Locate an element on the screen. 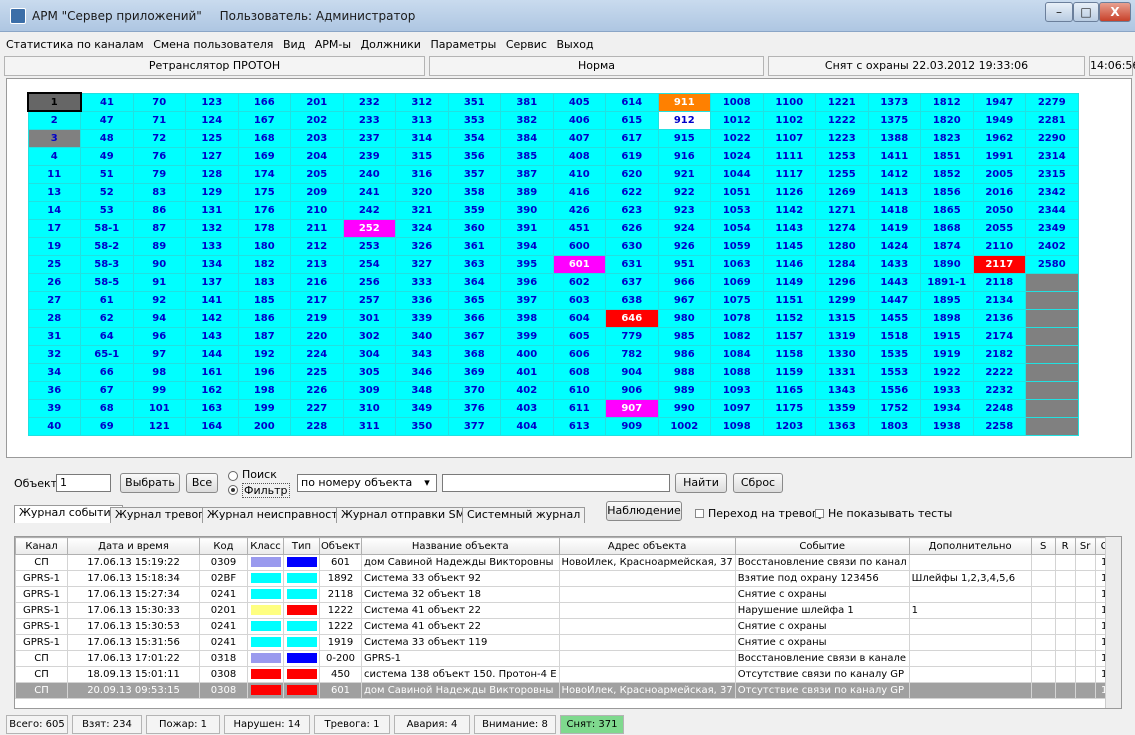 This screenshot has width=1135, height=735. object-cell: 1359 is located at coordinates (842, 408).